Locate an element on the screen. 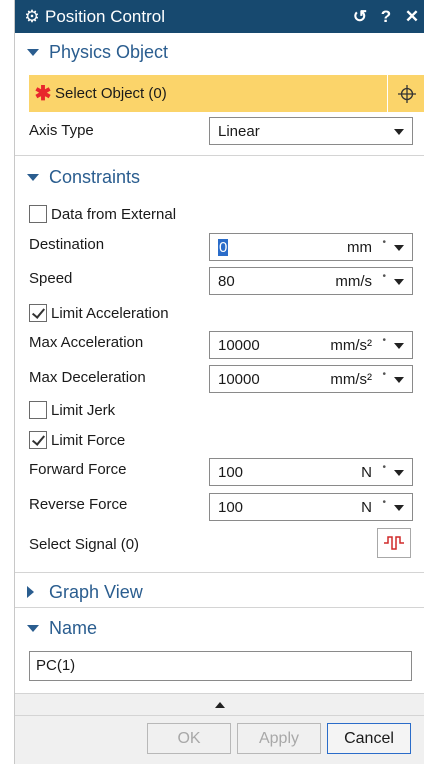 The width and height of the screenshot is (424, 764). signal-pulse-icon is located at coordinates (394, 543).